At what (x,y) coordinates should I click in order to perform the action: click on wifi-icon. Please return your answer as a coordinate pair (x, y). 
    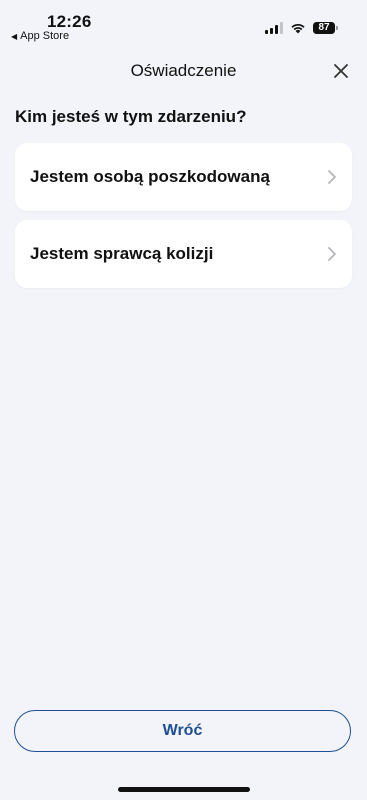
    Looking at the image, I should click on (298, 28).